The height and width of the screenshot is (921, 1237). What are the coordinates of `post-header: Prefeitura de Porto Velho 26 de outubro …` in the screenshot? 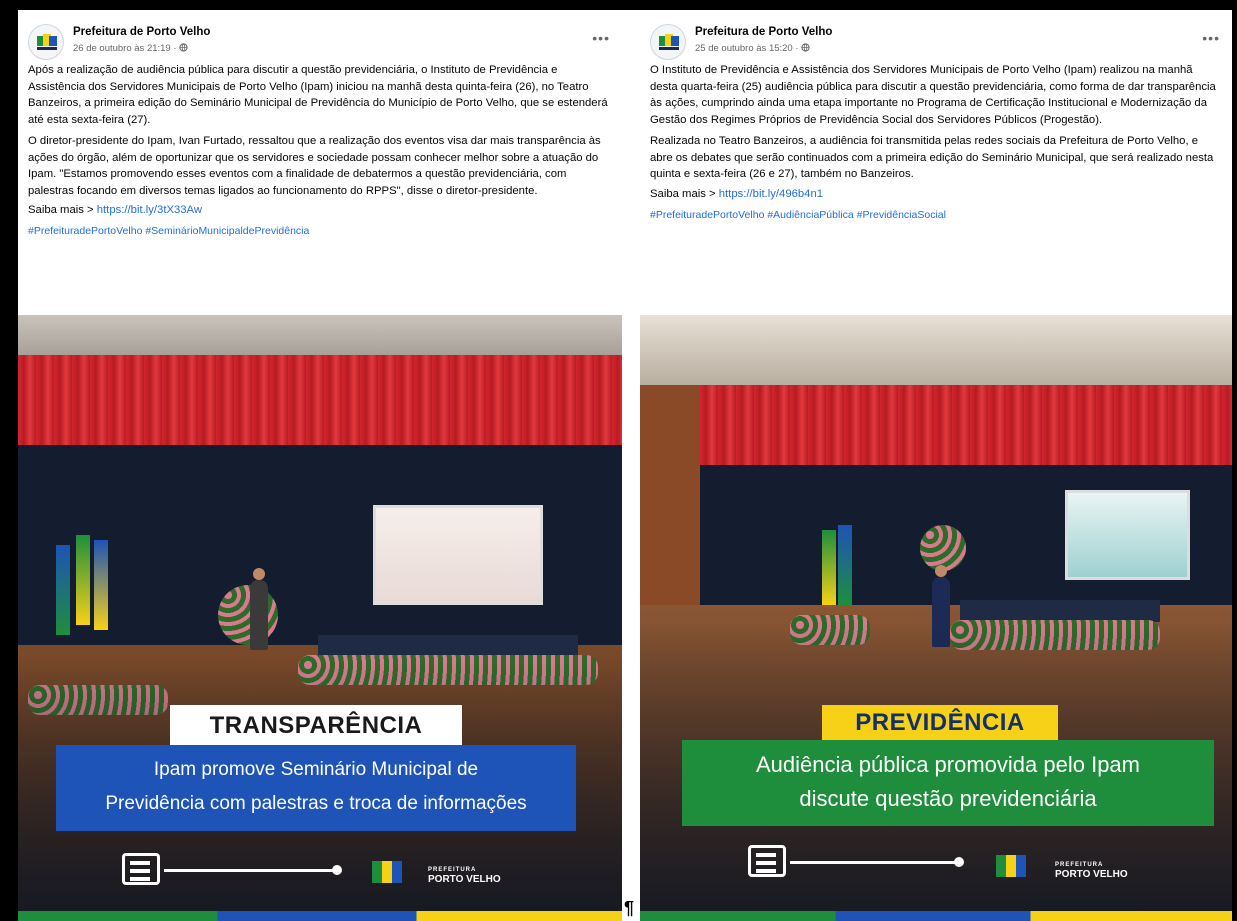 It's located at (320, 36).